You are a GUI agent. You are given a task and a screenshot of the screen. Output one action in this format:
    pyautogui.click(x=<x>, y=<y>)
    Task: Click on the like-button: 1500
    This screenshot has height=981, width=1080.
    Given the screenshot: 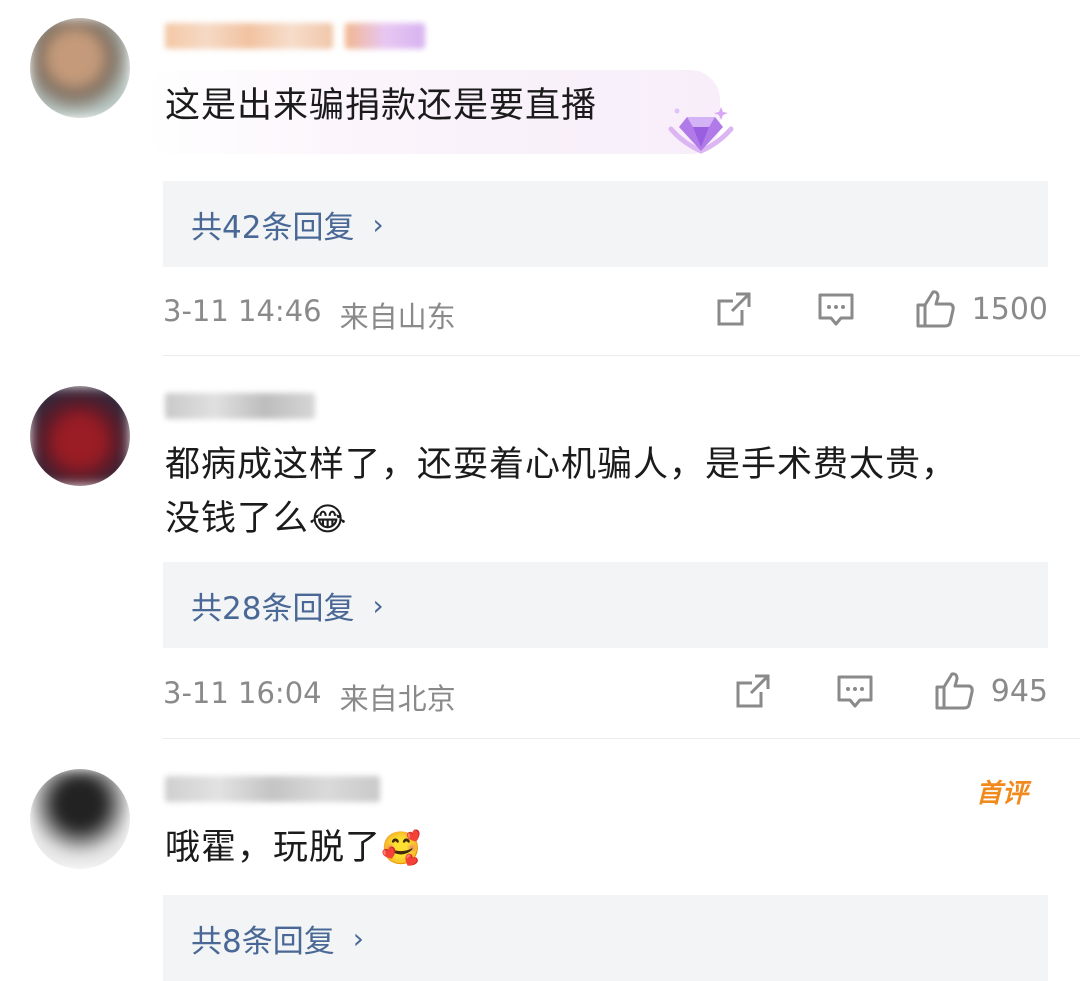 What is the action you would take?
    pyautogui.click(x=981, y=309)
    